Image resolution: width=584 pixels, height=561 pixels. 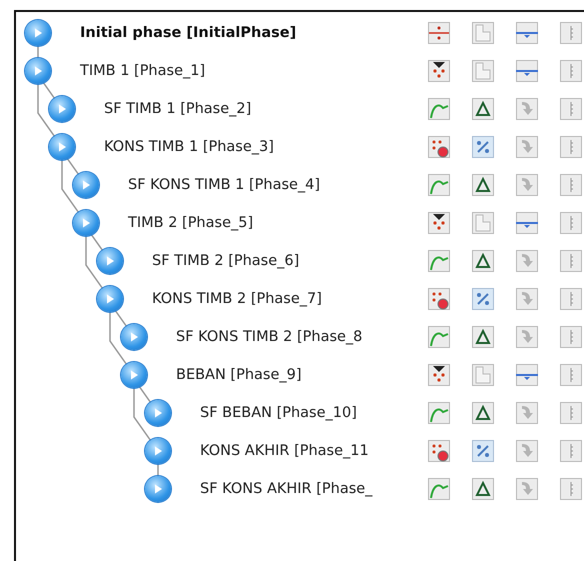 What do you see at coordinates (269, 337) in the screenshot?
I see `phase-label: SF KONS TIMB 2 [Phase_8` at bounding box center [269, 337].